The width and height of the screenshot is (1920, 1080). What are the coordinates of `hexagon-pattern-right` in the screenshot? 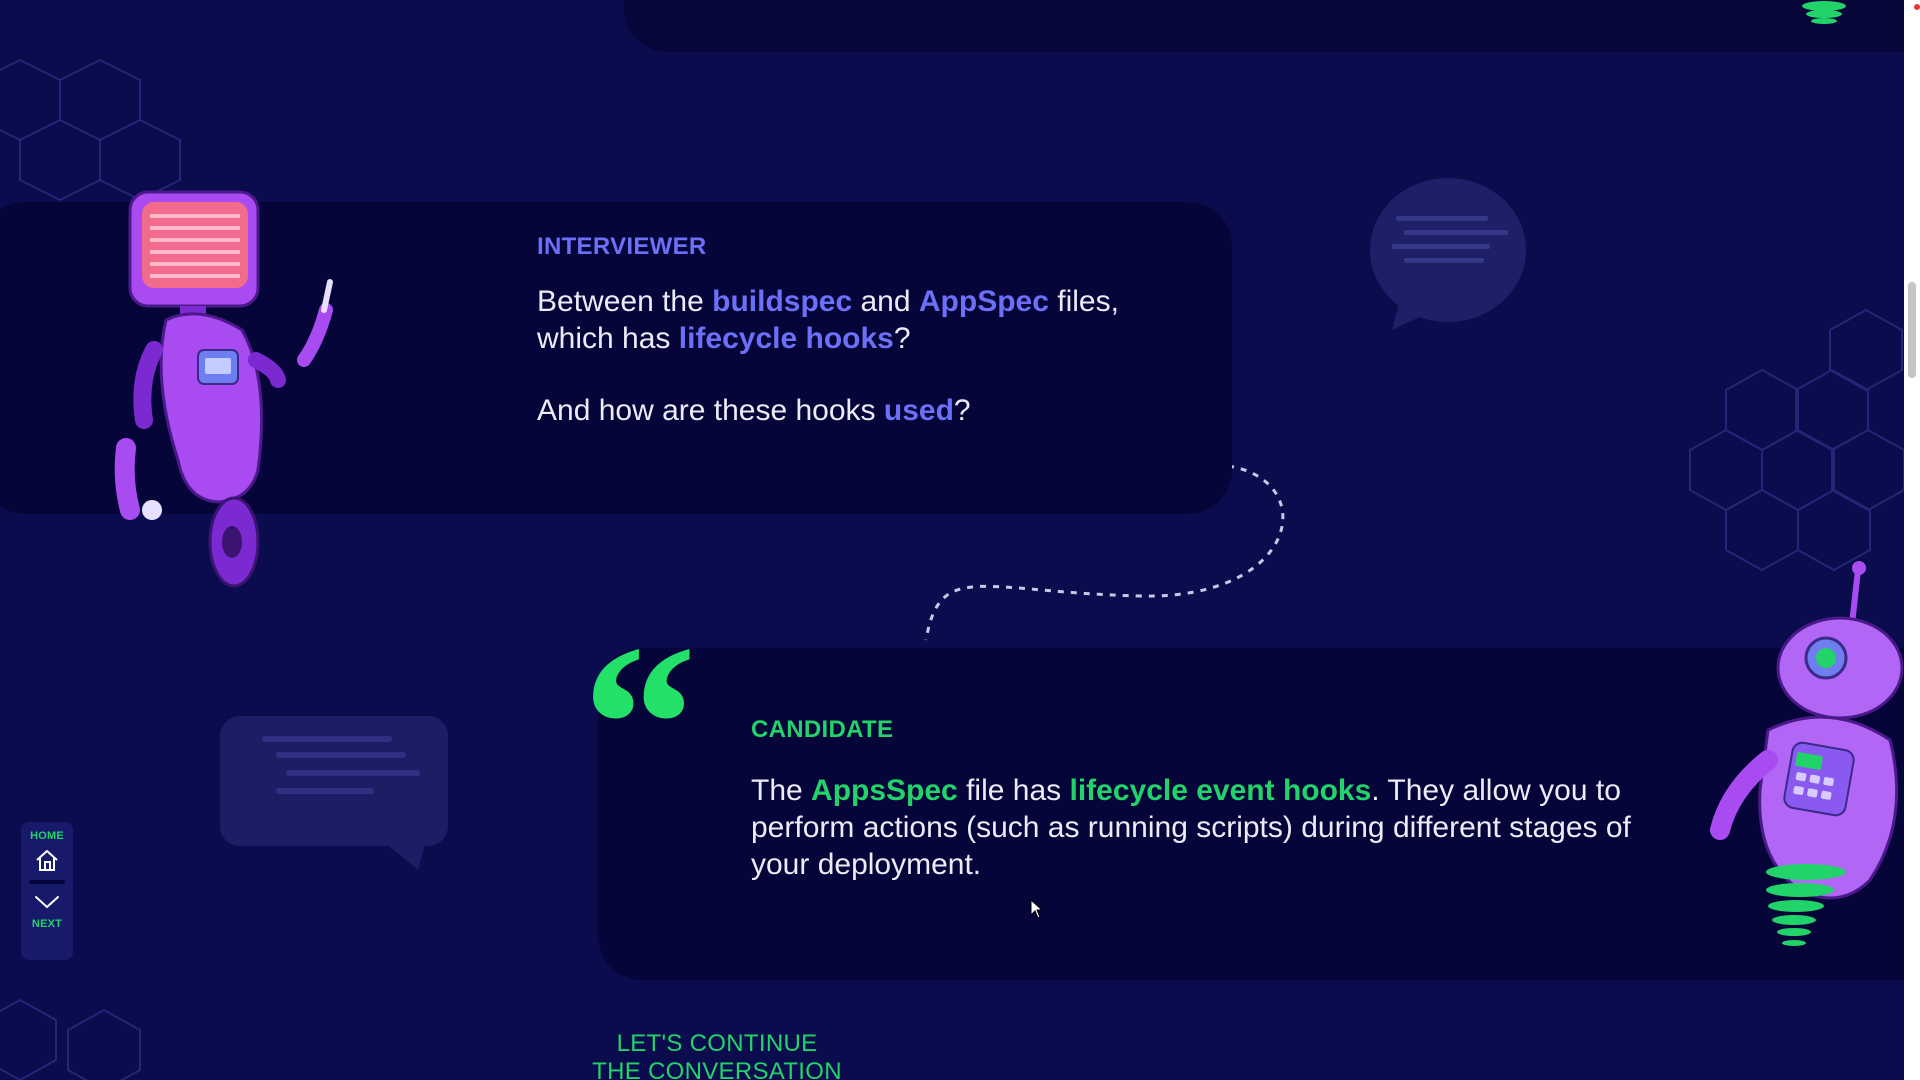 It's located at (1797, 440).